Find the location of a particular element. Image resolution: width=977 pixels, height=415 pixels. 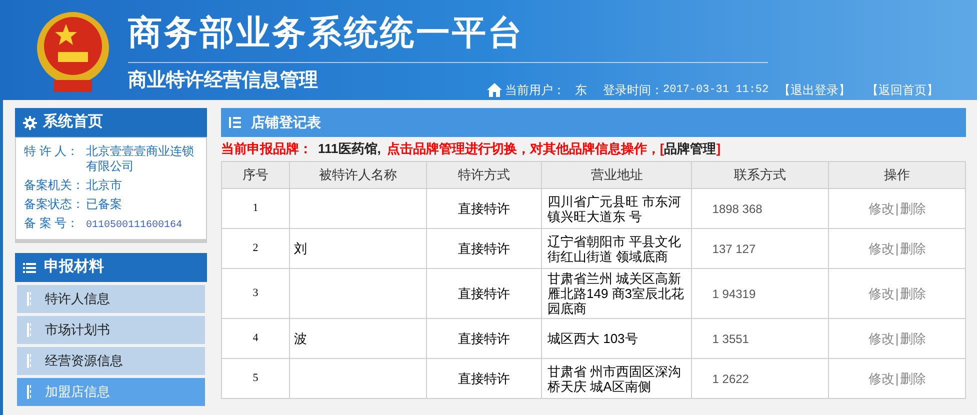

table-cell: 四川省广元县旺 市东河镇兴旺大道东 号 is located at coordinates (617, 208).